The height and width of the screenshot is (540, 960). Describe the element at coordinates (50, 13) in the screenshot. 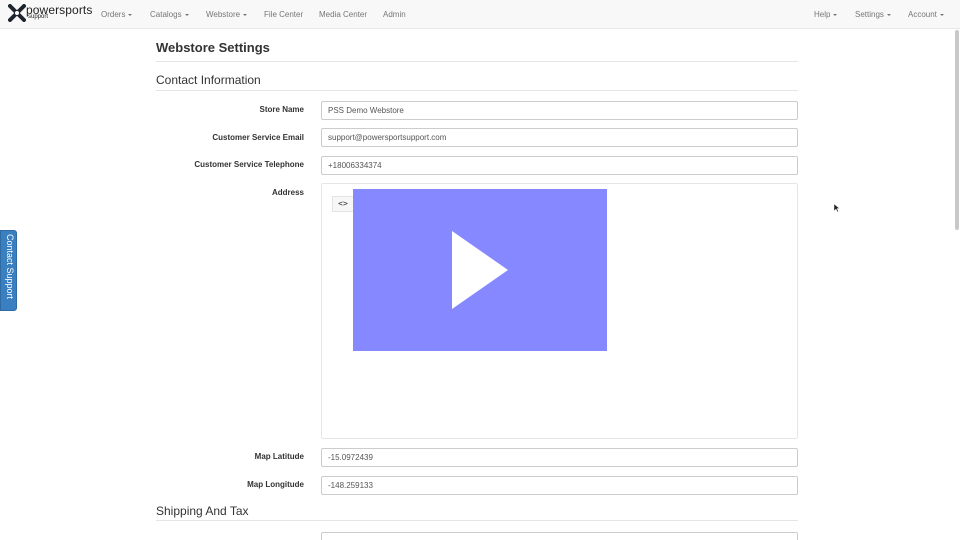

I see `brand-logo: powersports support` at that location.